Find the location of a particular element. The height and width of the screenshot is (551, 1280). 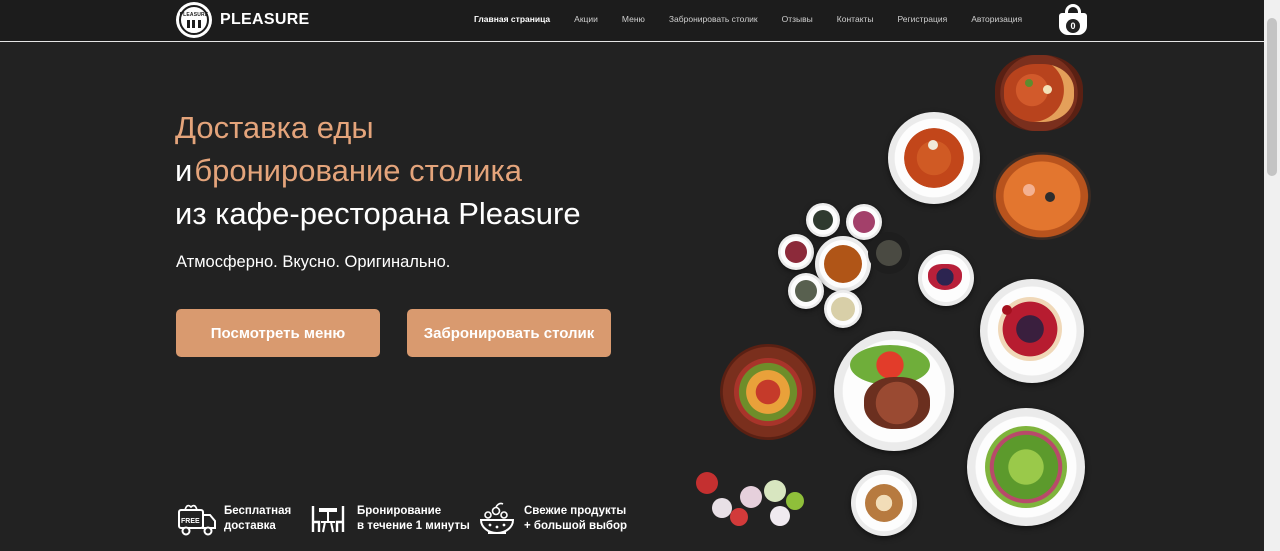

hero-line-3: из кафе-ресторана Pleasure is located at coordinates (378, 213).